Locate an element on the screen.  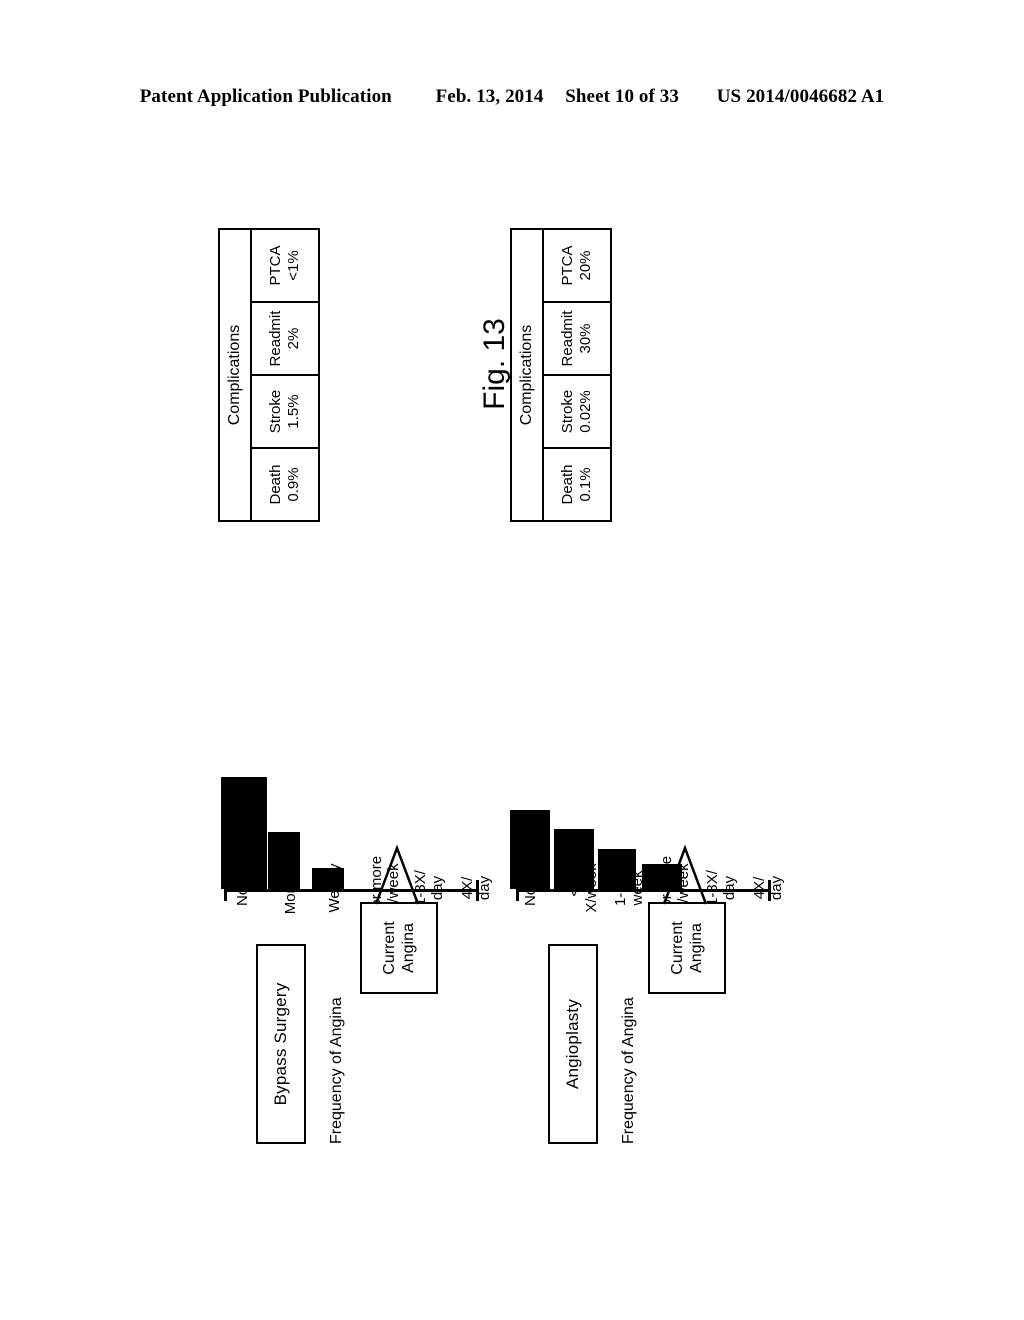
figure-caption: Fig. 13 is located at coordinates (494, 364).